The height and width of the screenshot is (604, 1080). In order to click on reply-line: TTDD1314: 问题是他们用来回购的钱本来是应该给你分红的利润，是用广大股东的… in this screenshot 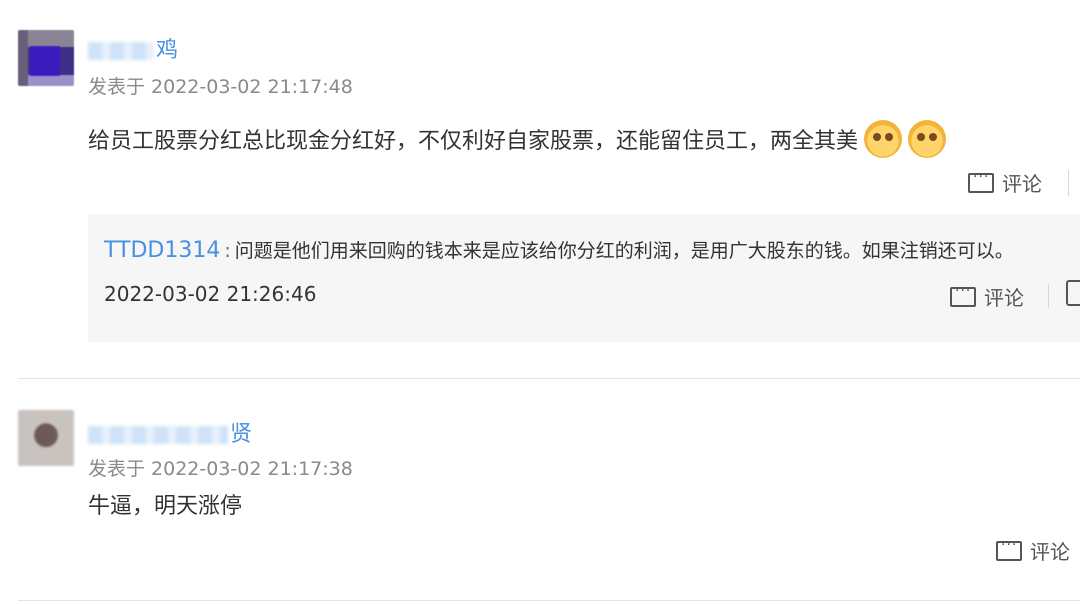, I will do `click(559, 249)`.